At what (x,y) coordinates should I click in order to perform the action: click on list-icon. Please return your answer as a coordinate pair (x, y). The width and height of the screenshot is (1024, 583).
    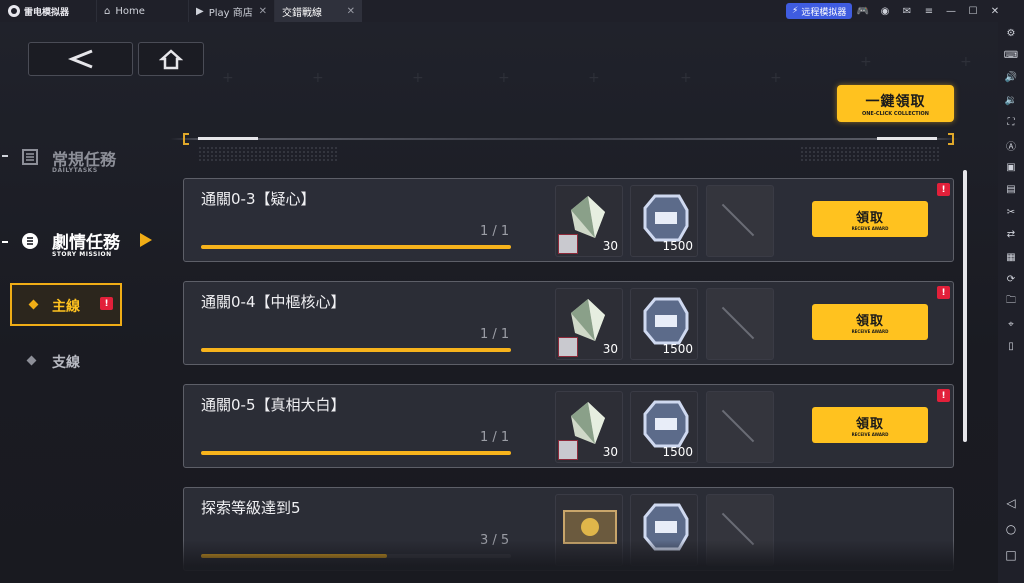
    Looking at the image, I should click on (30, 157).